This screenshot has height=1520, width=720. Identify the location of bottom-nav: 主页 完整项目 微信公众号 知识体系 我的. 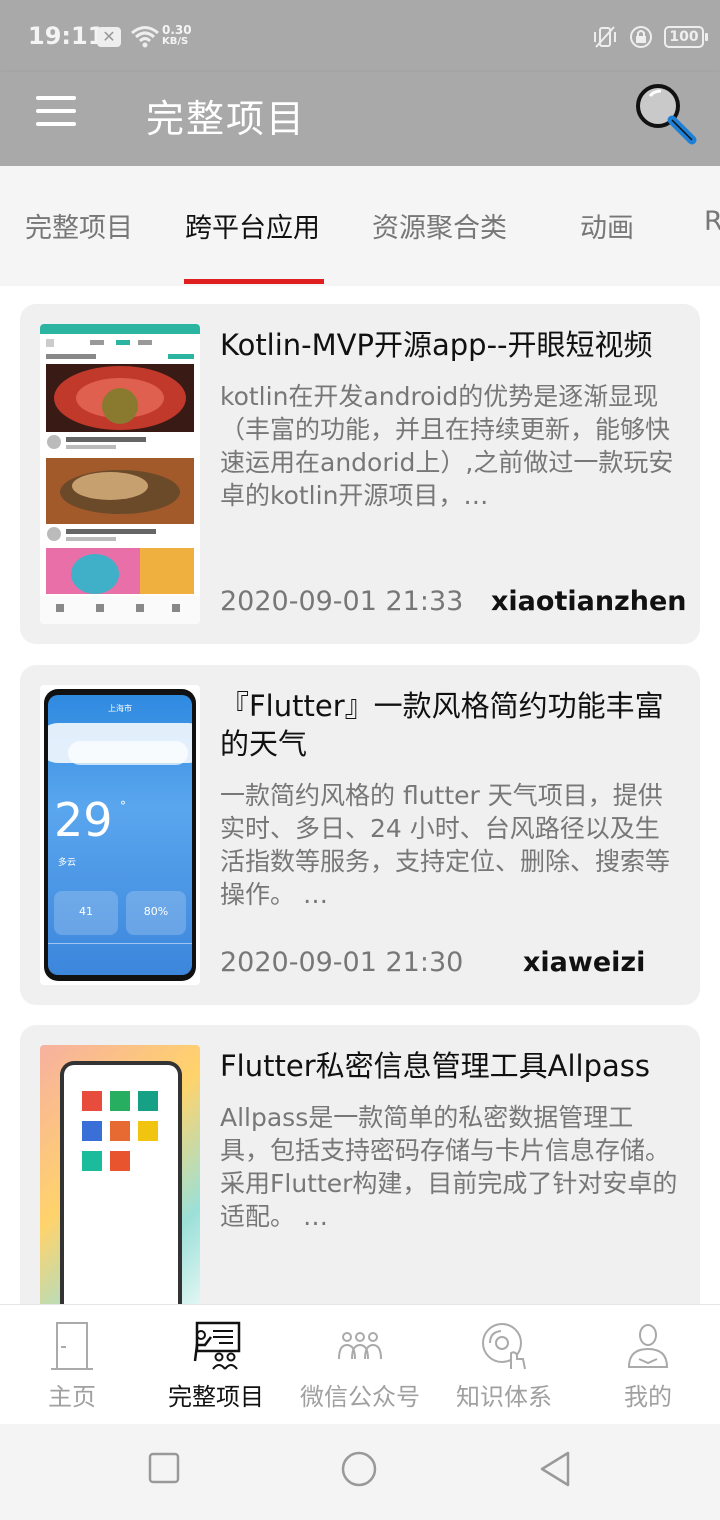
(360, 1364).